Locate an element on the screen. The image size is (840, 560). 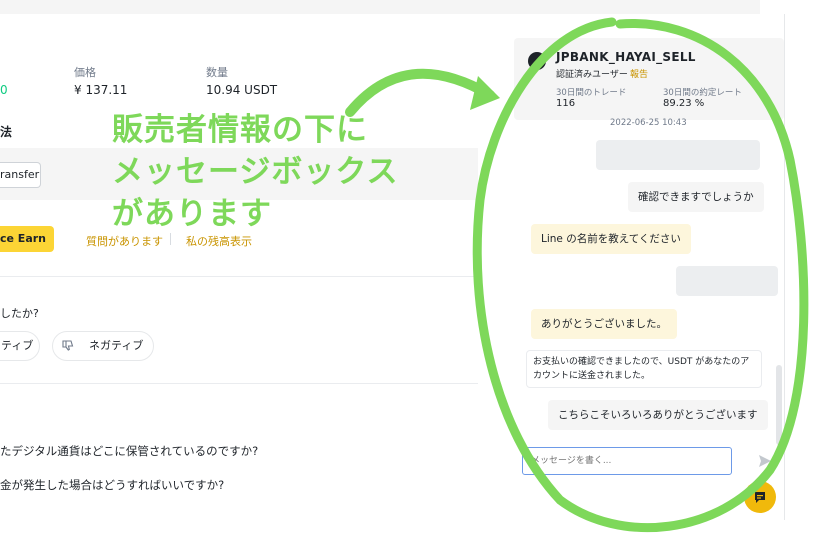
earn-button: ce Earn is located at coordinates (27, 239).